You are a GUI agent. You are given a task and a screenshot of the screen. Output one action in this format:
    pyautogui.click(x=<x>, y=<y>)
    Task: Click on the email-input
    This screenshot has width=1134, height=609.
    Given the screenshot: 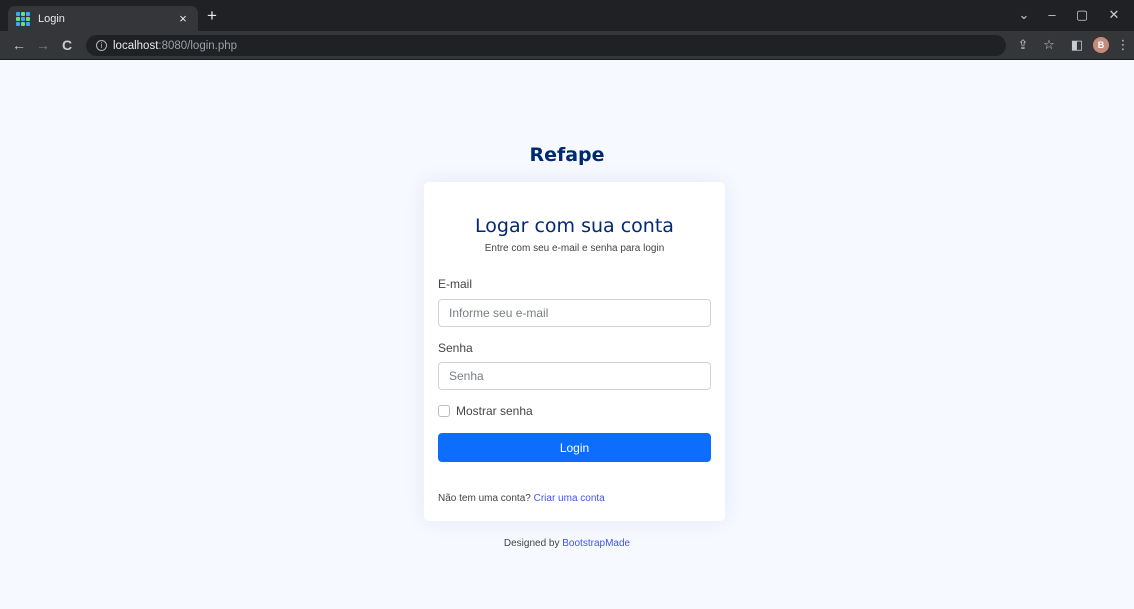 What is the action you would take?
    pyautogui.click(x=574, y=313)
    